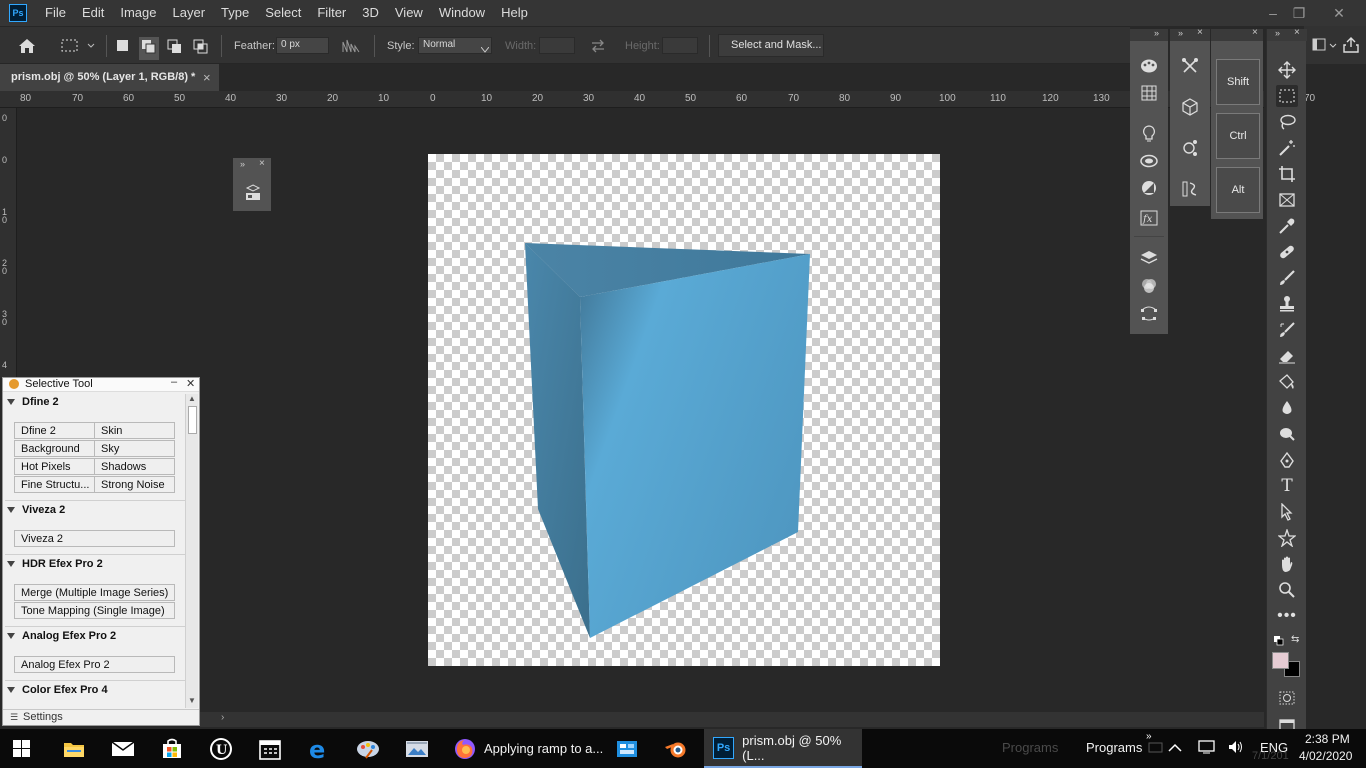 The width and height of the screenshot is (1366, 768). What do you see at coordinates (1149, 188) in the screenshot?
I see `adjustments-icon` at bounding box center [1149, 188].